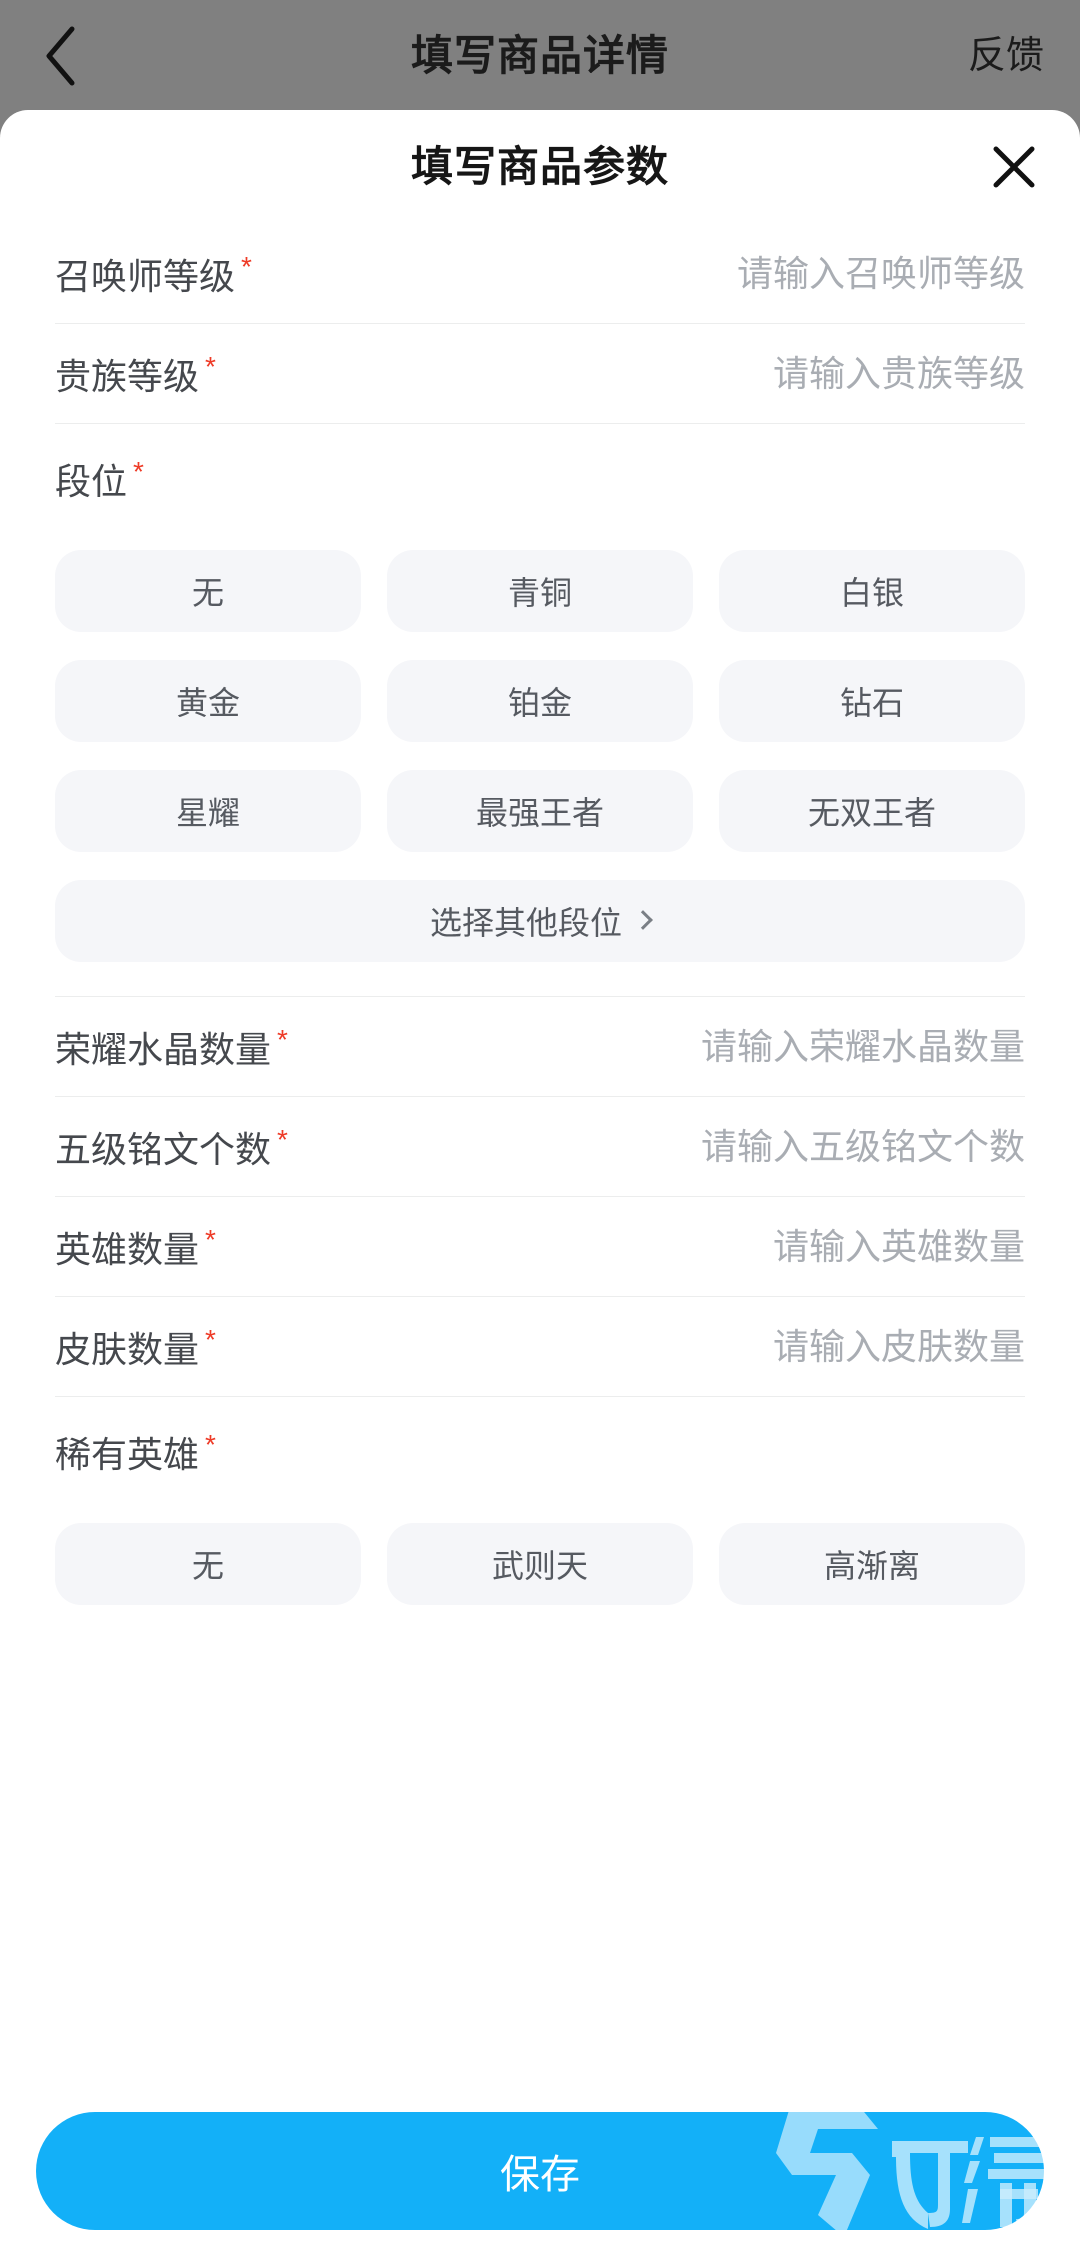 Image resolution: width=1080 pixels, height=2257 pixels. What do you see at coordinates (540, 1518) in the screenshot?
I see `rare-hero-section: 稀有英雄 * 无 武则天 高渐离` at bounding box center [540, 1518].